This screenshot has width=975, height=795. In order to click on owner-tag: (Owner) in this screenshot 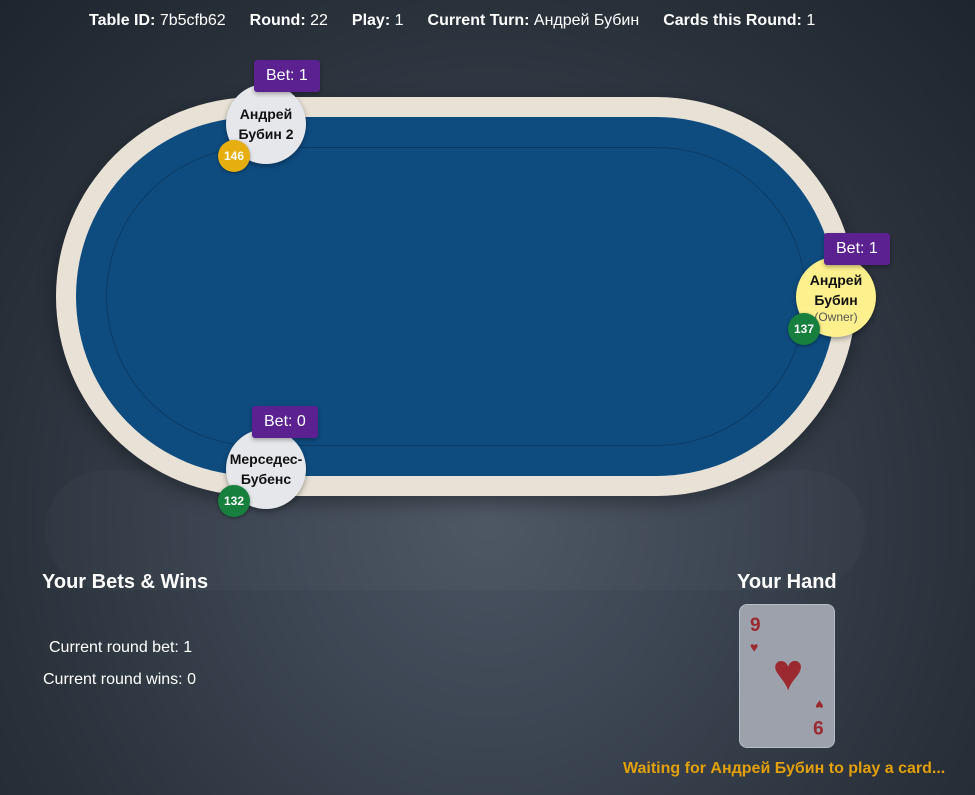, I will do `click(836, 317)`.